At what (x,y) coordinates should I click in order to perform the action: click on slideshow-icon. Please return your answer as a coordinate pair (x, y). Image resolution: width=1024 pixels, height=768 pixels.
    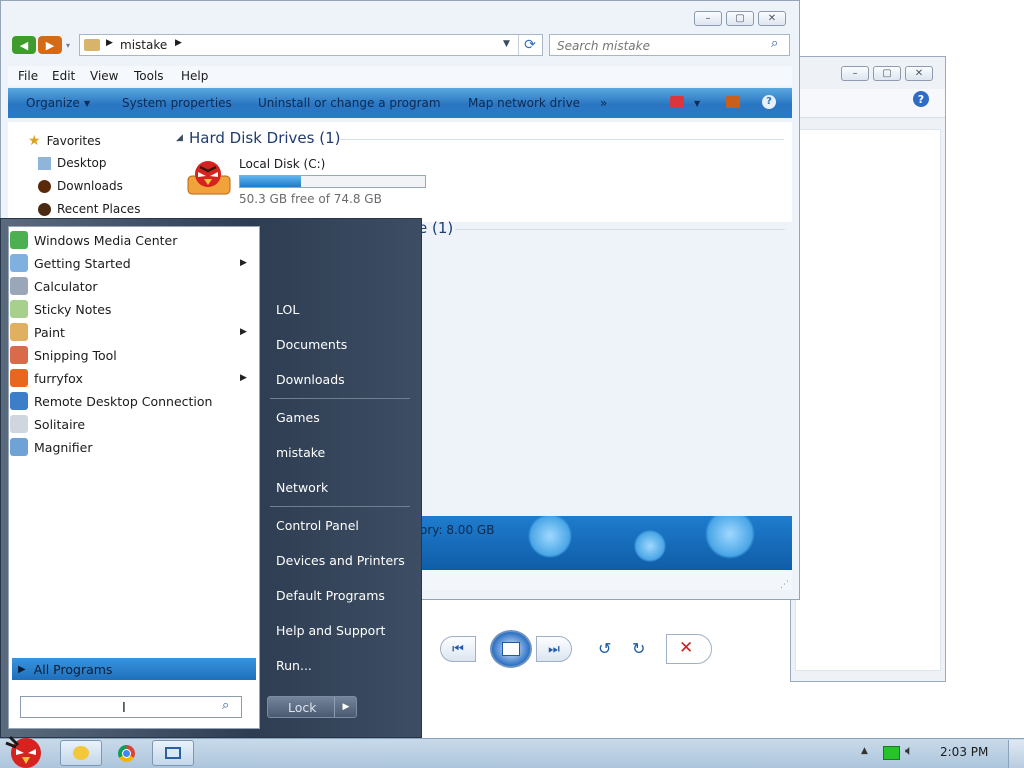
    Looking at the image, I should click on (511, 649).